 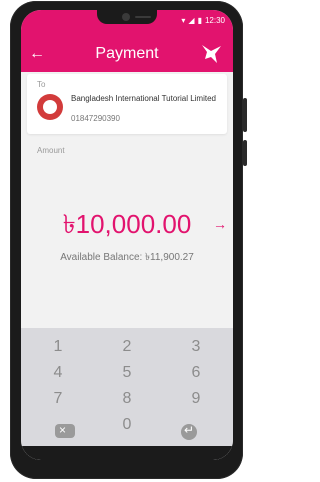 I want to click on key-5: 5, so click(x=127, y=373).